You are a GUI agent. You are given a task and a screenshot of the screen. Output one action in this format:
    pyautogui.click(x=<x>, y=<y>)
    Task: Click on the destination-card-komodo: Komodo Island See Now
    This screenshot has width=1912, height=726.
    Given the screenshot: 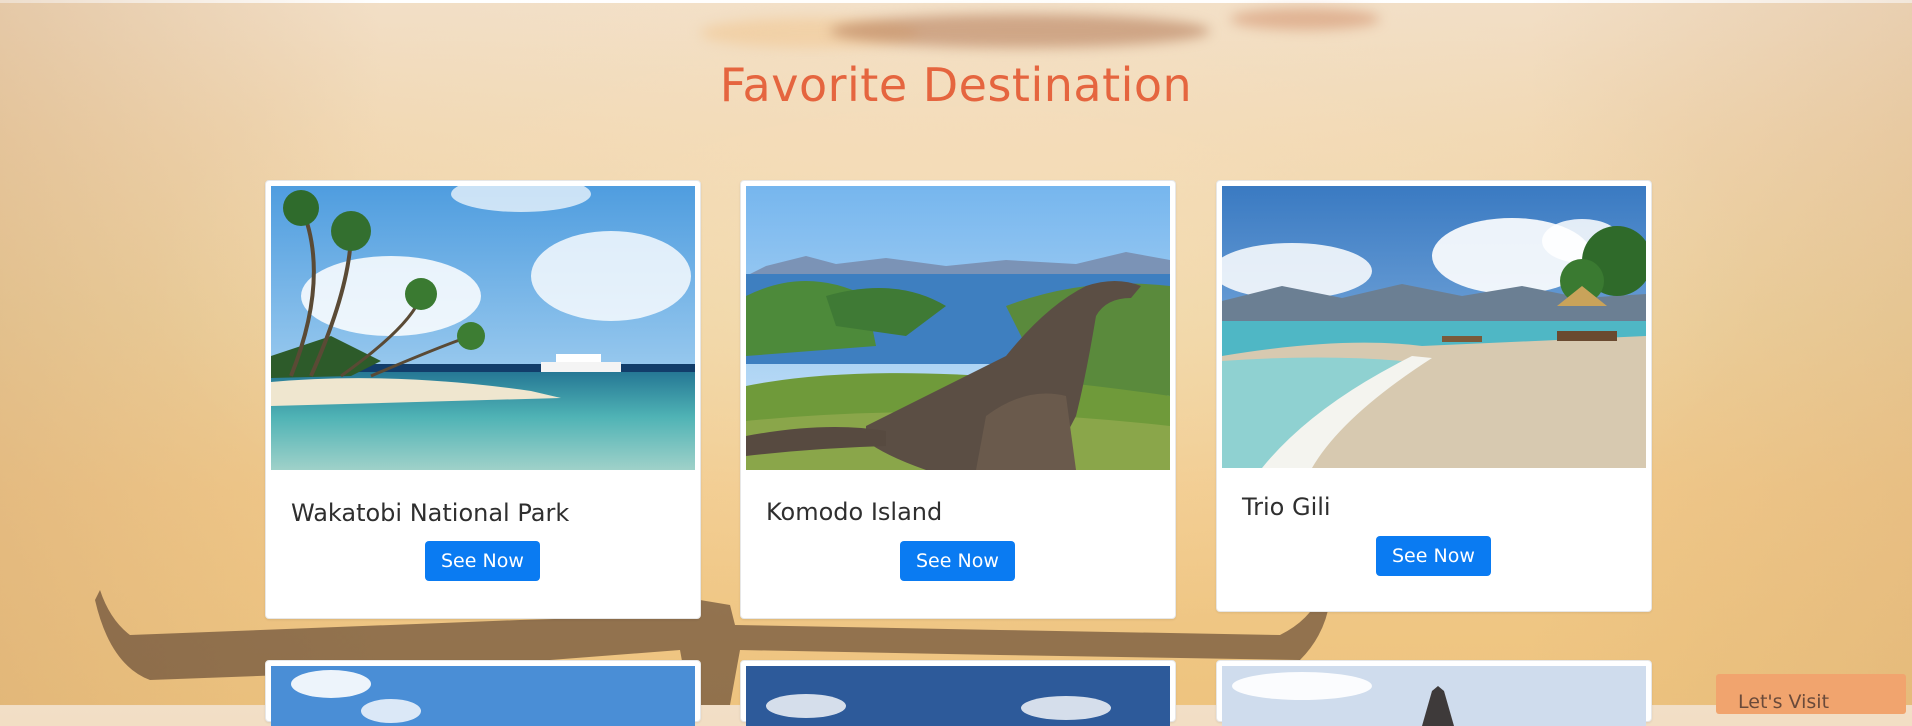 What is the action you would take?
    pyautogui.click(x=958, y=399)
    